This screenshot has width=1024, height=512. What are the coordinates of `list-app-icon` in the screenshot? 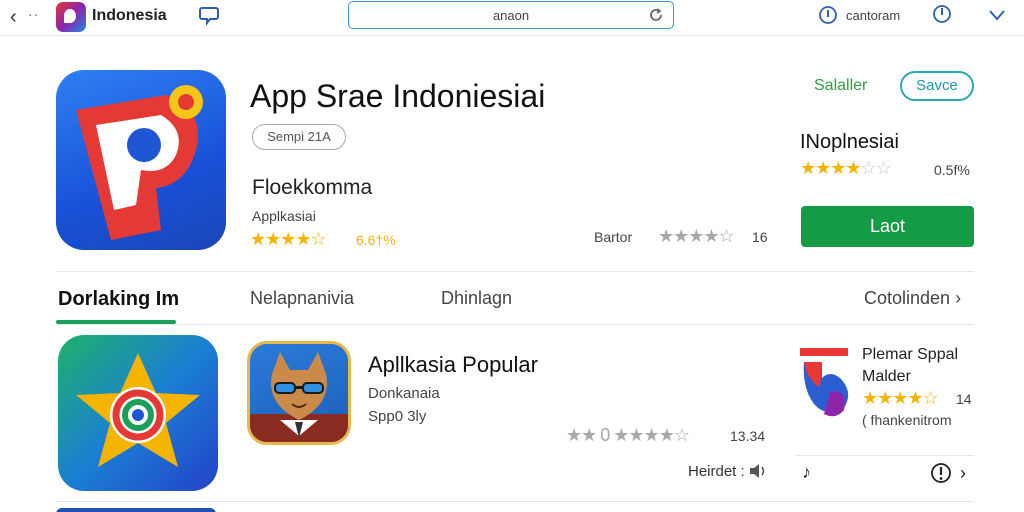 It's located at (138, 413).